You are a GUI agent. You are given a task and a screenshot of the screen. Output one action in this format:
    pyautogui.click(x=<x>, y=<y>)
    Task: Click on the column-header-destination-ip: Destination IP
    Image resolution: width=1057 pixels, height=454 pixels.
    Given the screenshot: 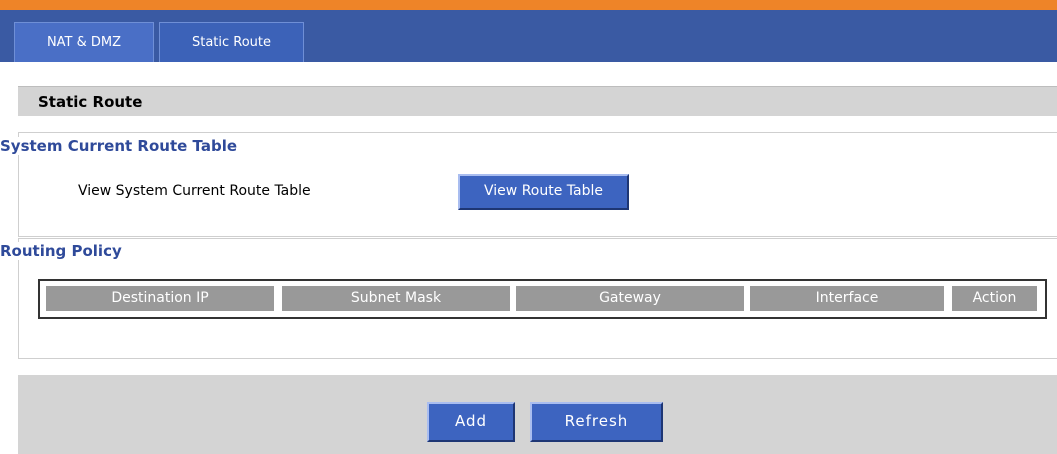 What is the action you would take?
    pyautogui.click(x=160, y=298)
    